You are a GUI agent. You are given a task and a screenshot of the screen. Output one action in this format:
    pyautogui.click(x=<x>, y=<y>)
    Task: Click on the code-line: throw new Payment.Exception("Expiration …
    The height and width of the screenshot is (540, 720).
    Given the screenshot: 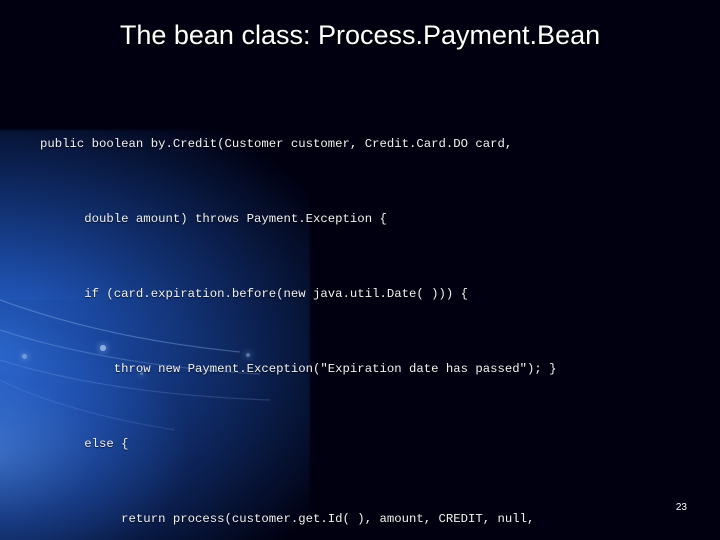 What is the action you would take?
    pyautogui.click(x=298, y=369)
    